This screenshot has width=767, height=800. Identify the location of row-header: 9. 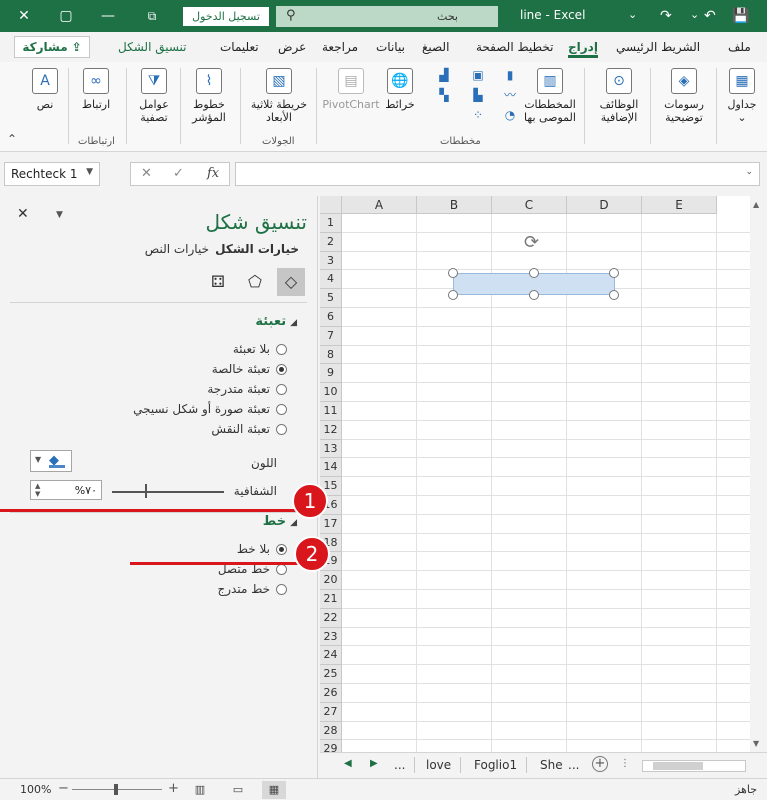
(331, 374).